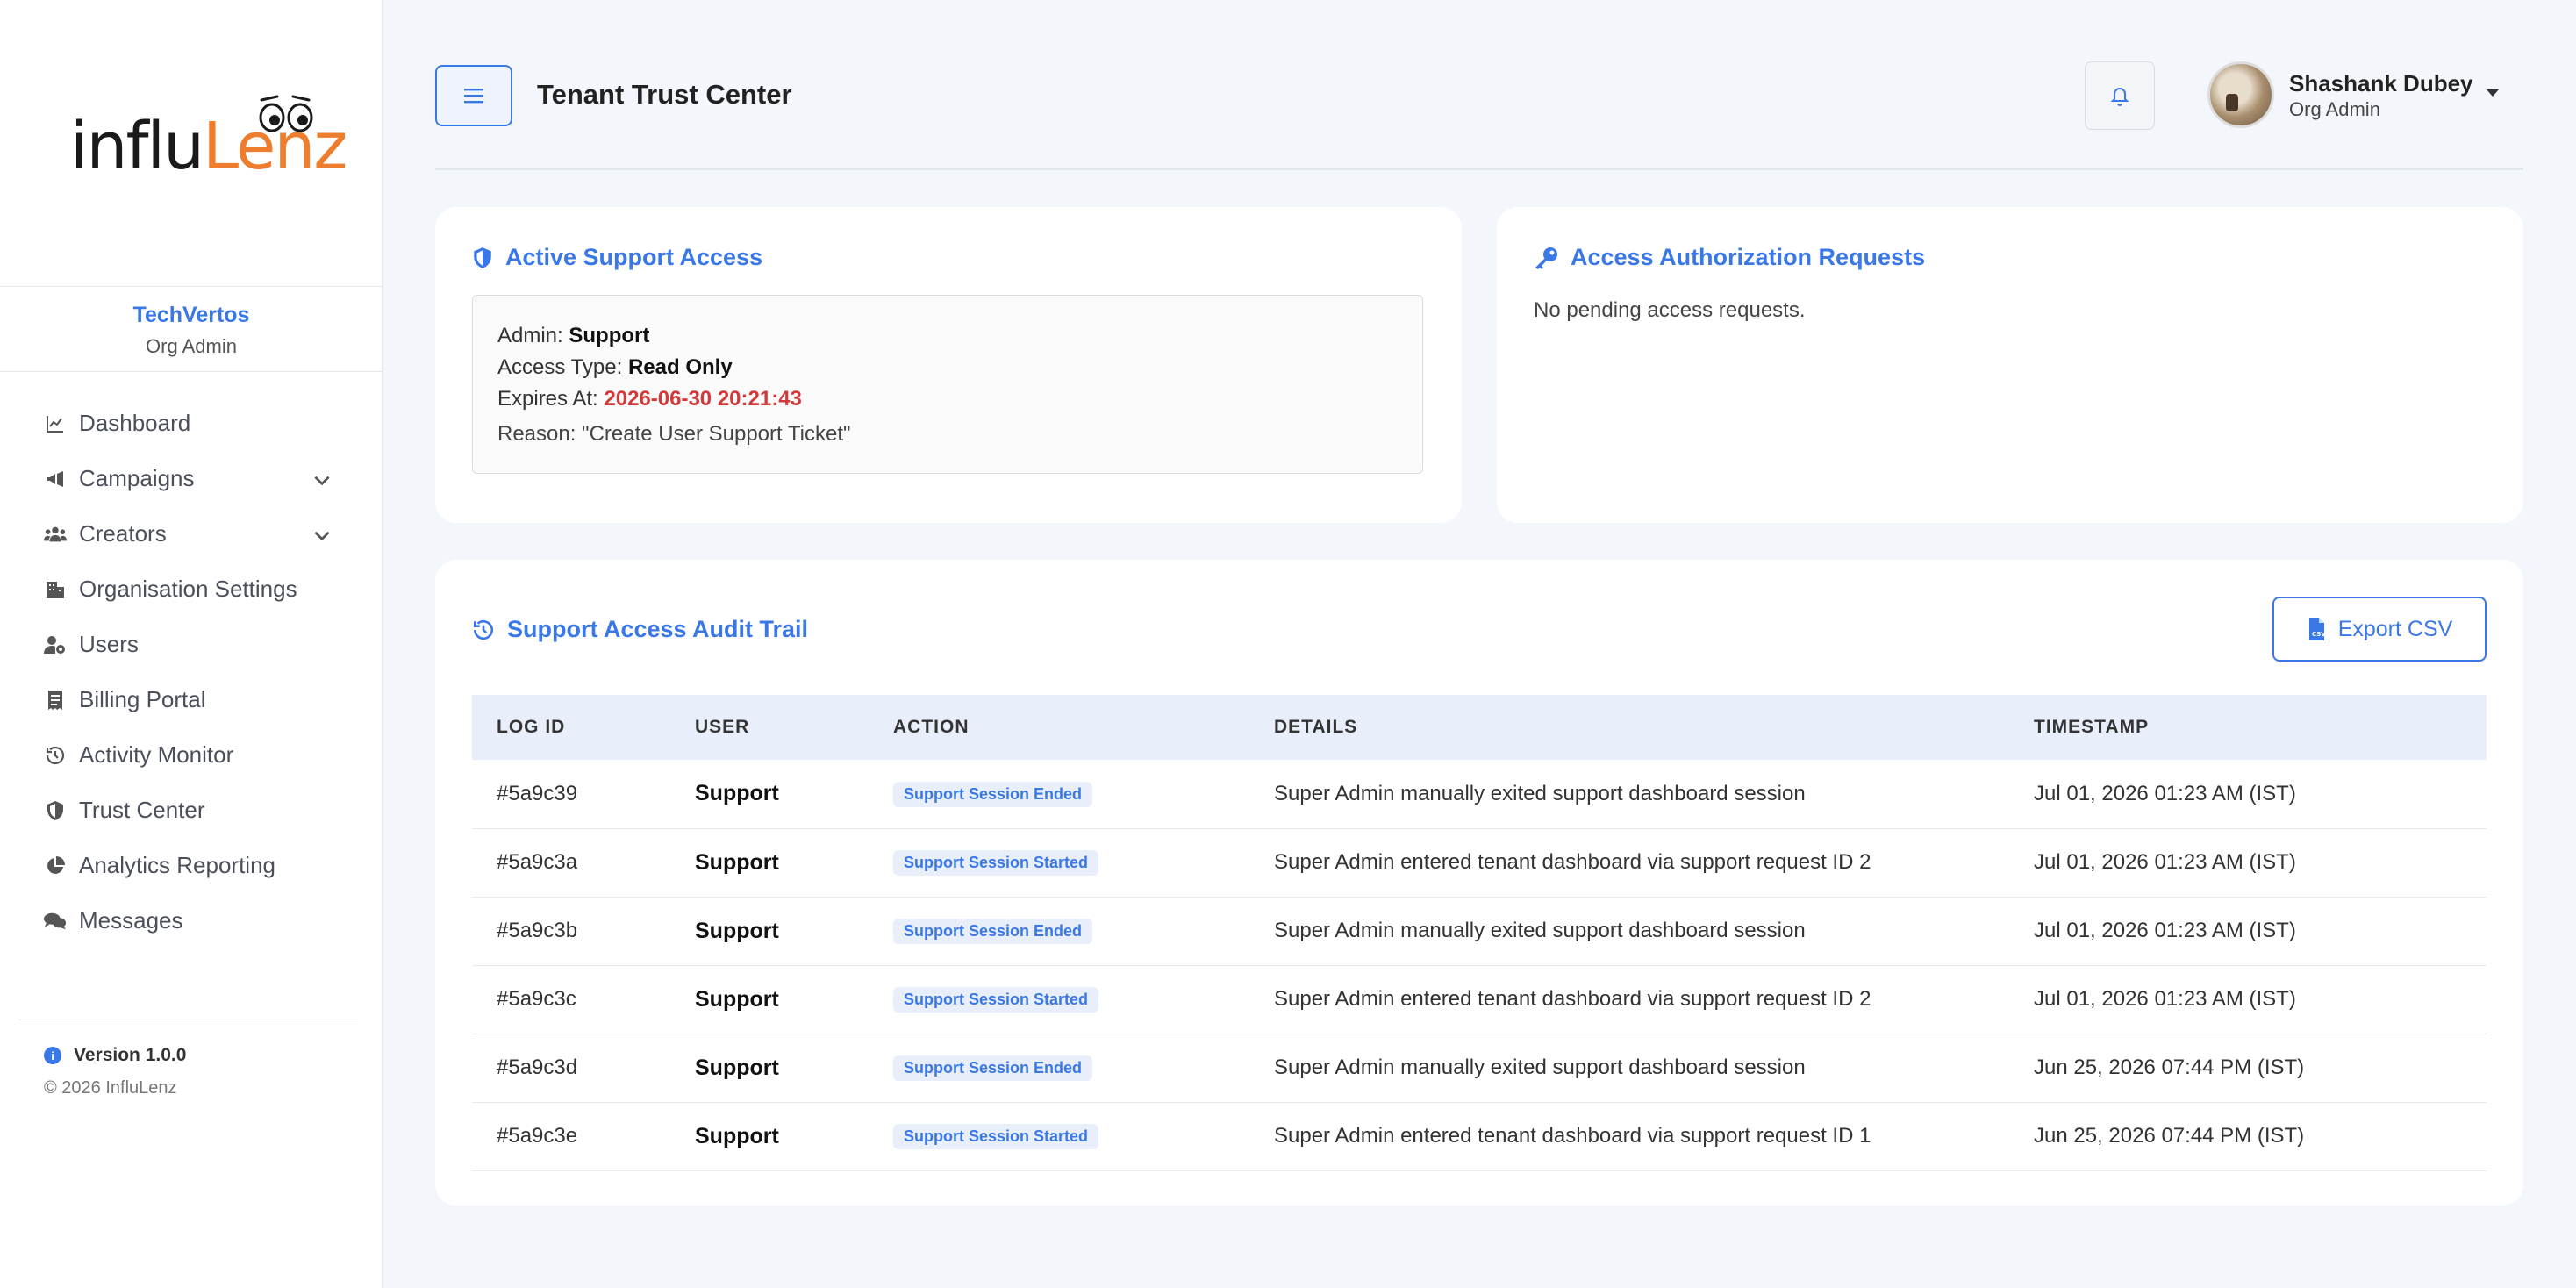  Describe the element at coordinates (191, 920) in the screenshot. I see `sidebar-item-messages: Messages` at that location.